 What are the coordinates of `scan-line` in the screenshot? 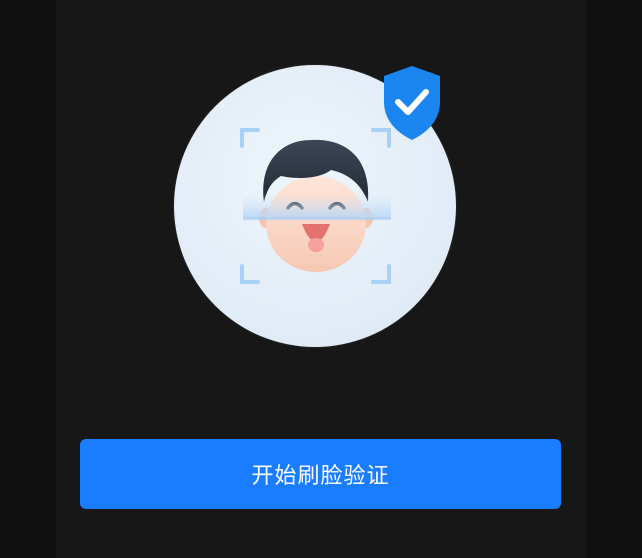 It's located at (317, 206).